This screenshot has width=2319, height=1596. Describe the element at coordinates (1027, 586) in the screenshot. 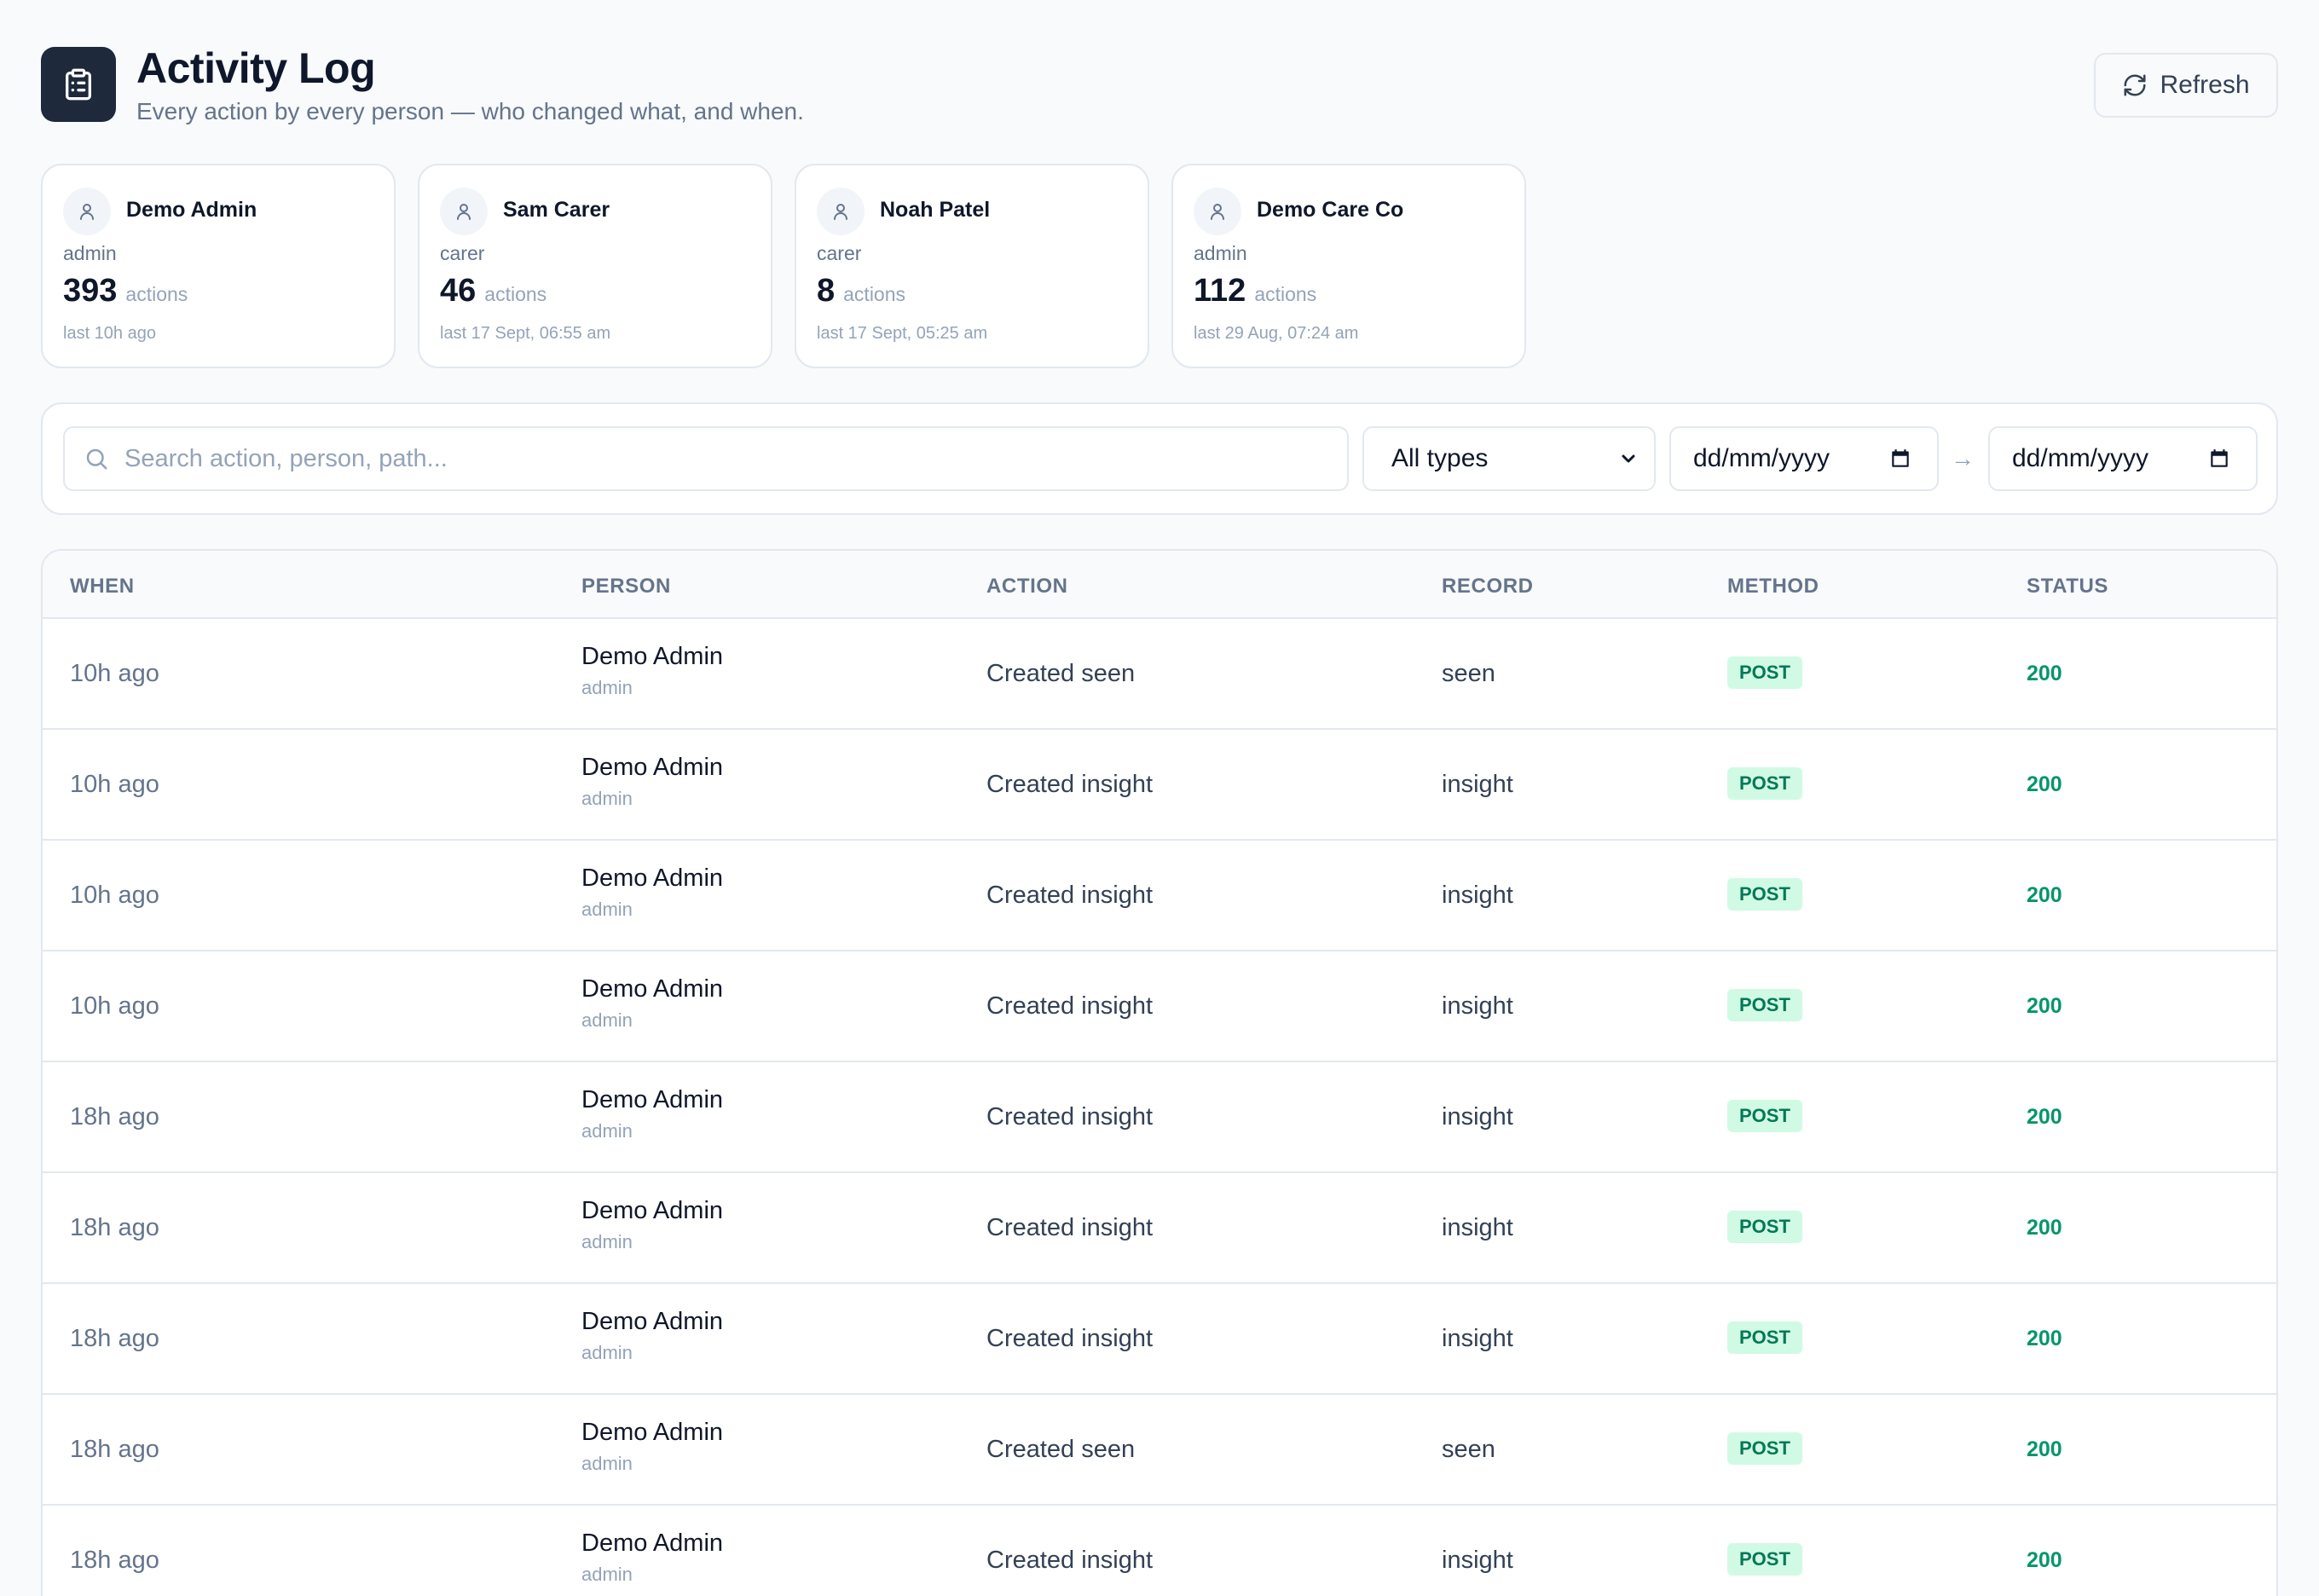

I see `column-header-action: ACTION` at that location.